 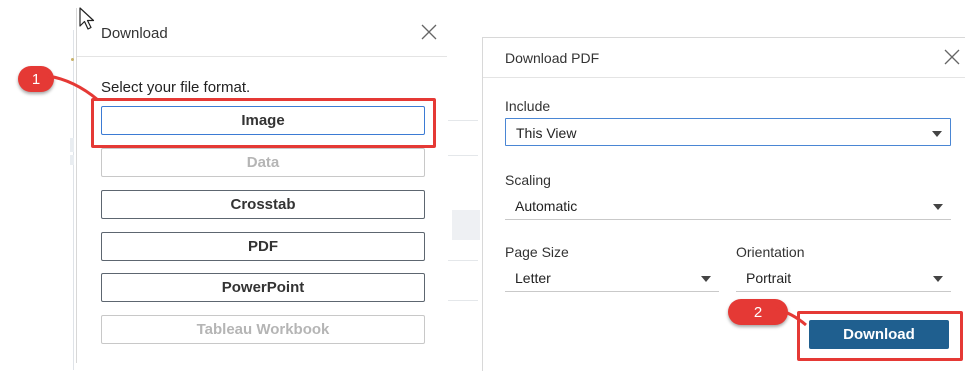 I want to click on include-select: This View, so click(x=728, y=132).